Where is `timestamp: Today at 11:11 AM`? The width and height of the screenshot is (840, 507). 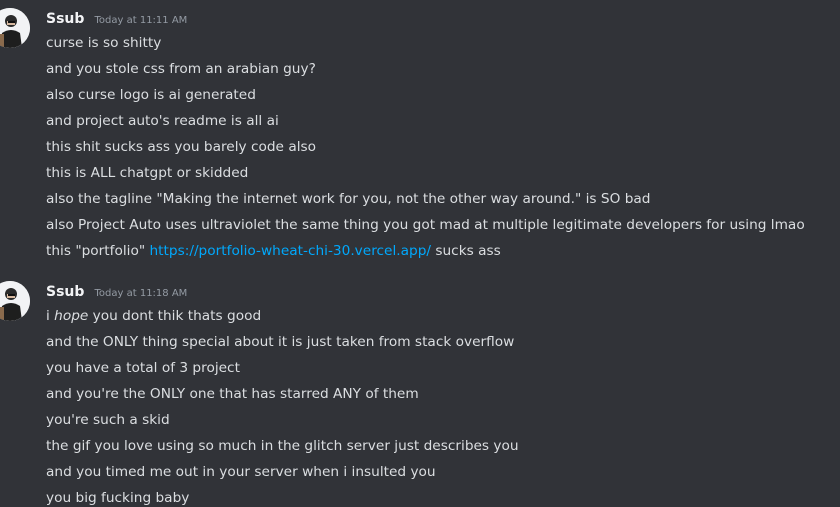
timestamp: Today at 11:11 AM is located at coordinates (141, 20).